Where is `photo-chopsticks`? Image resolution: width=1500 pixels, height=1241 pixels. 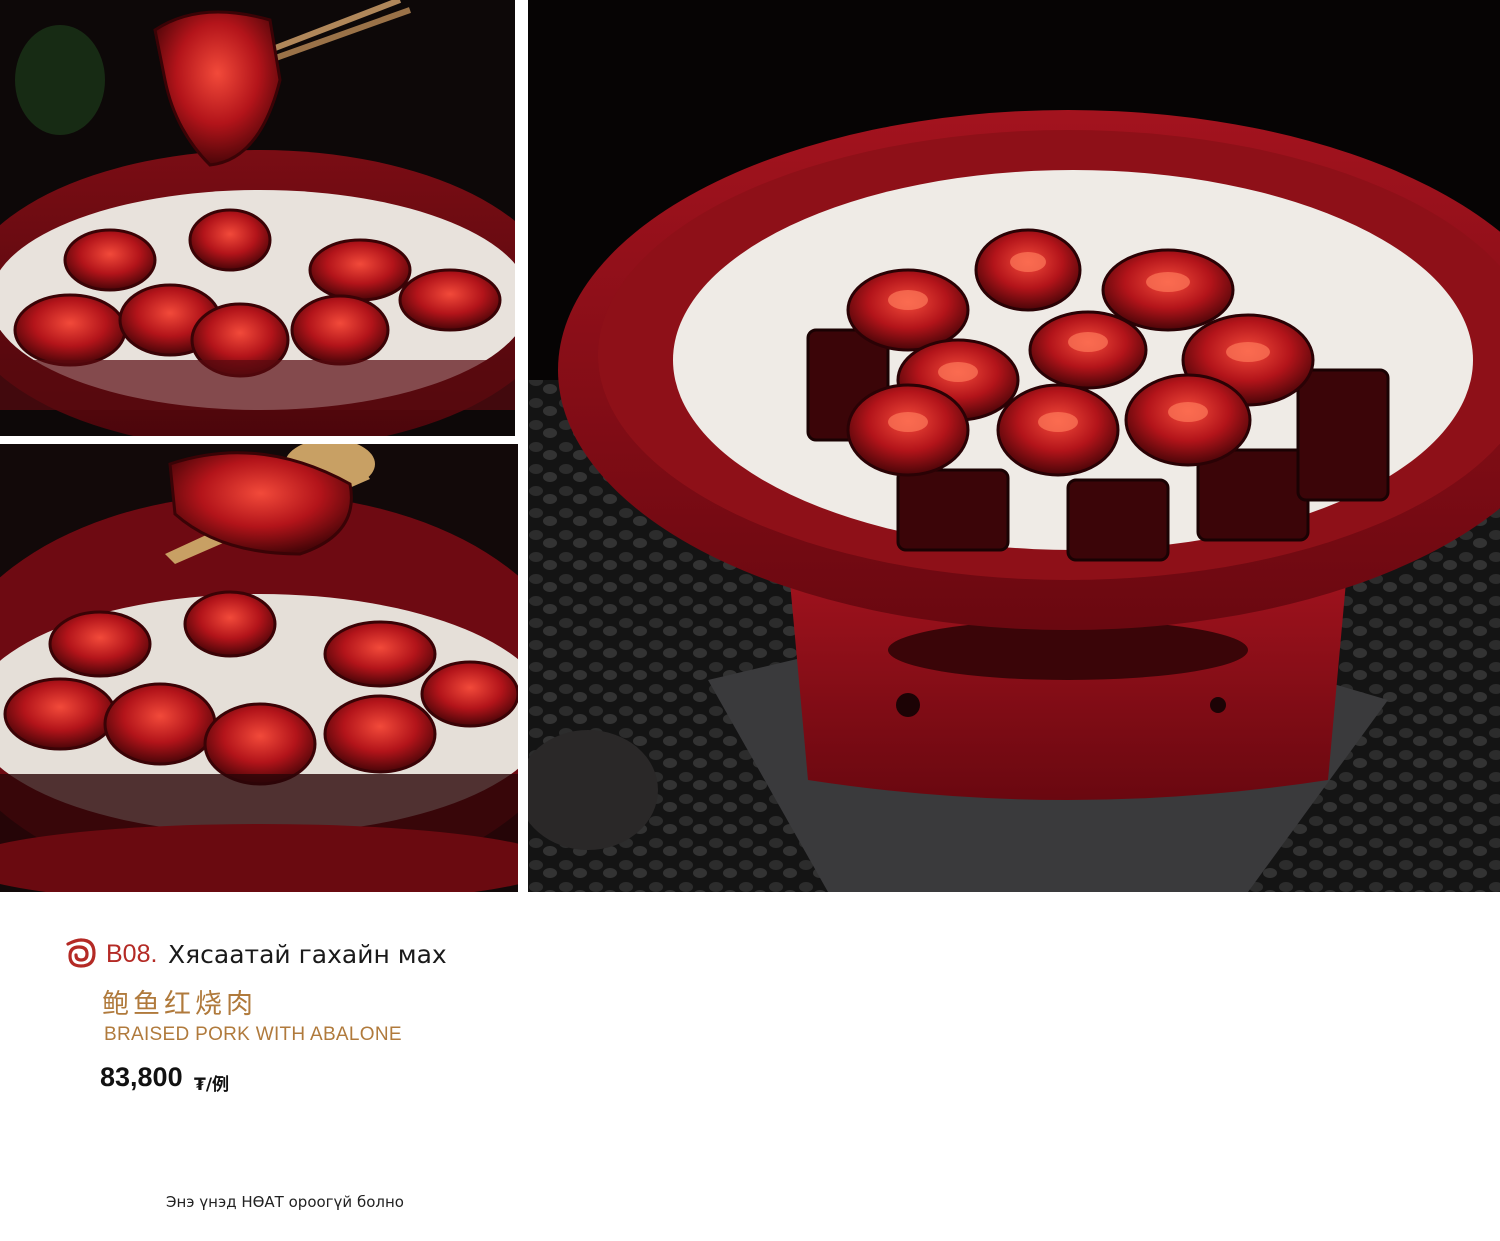 photo-chopsticks is located at coordinates (257, 218).